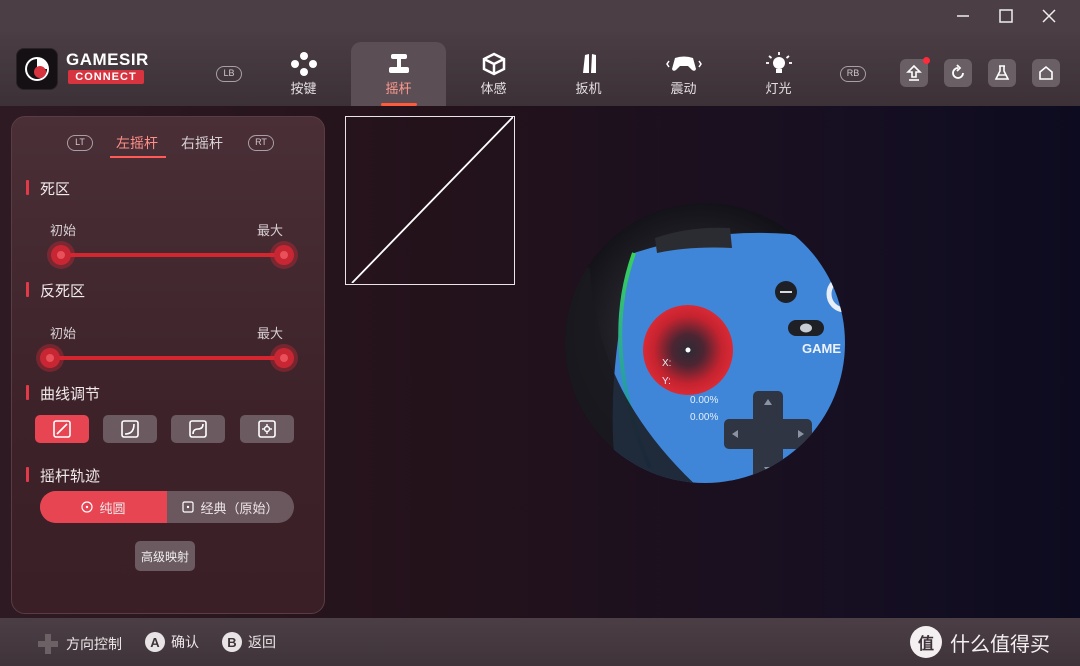  Describe the element at coordinates (398, 89) in the screenshot. I see `tab-label: 摇杆` at that location.